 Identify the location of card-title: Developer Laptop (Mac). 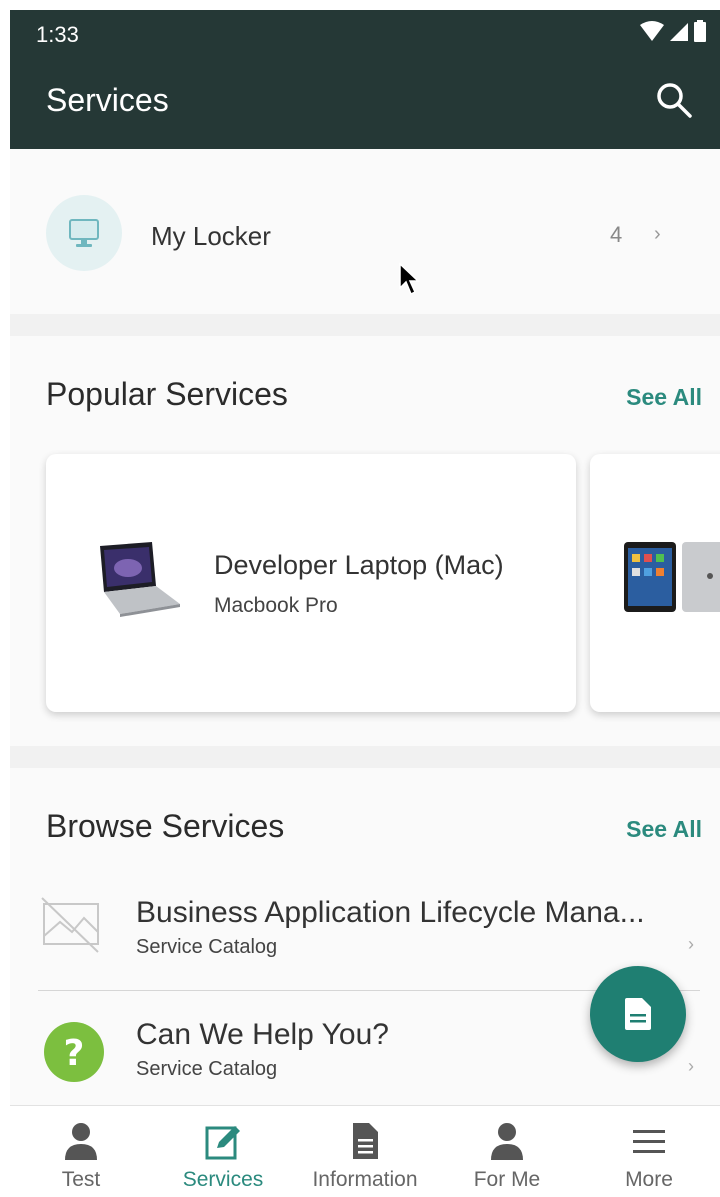
(359, 565).